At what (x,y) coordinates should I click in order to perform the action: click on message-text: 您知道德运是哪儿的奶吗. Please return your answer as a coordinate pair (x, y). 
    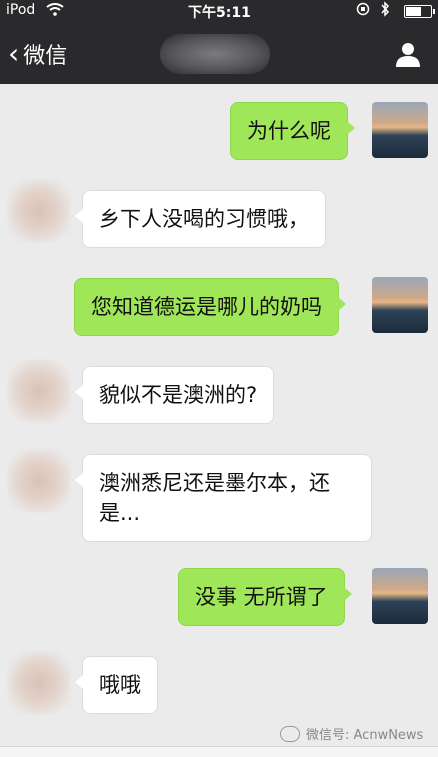
    Looking at the image, I should click on (206, 307).